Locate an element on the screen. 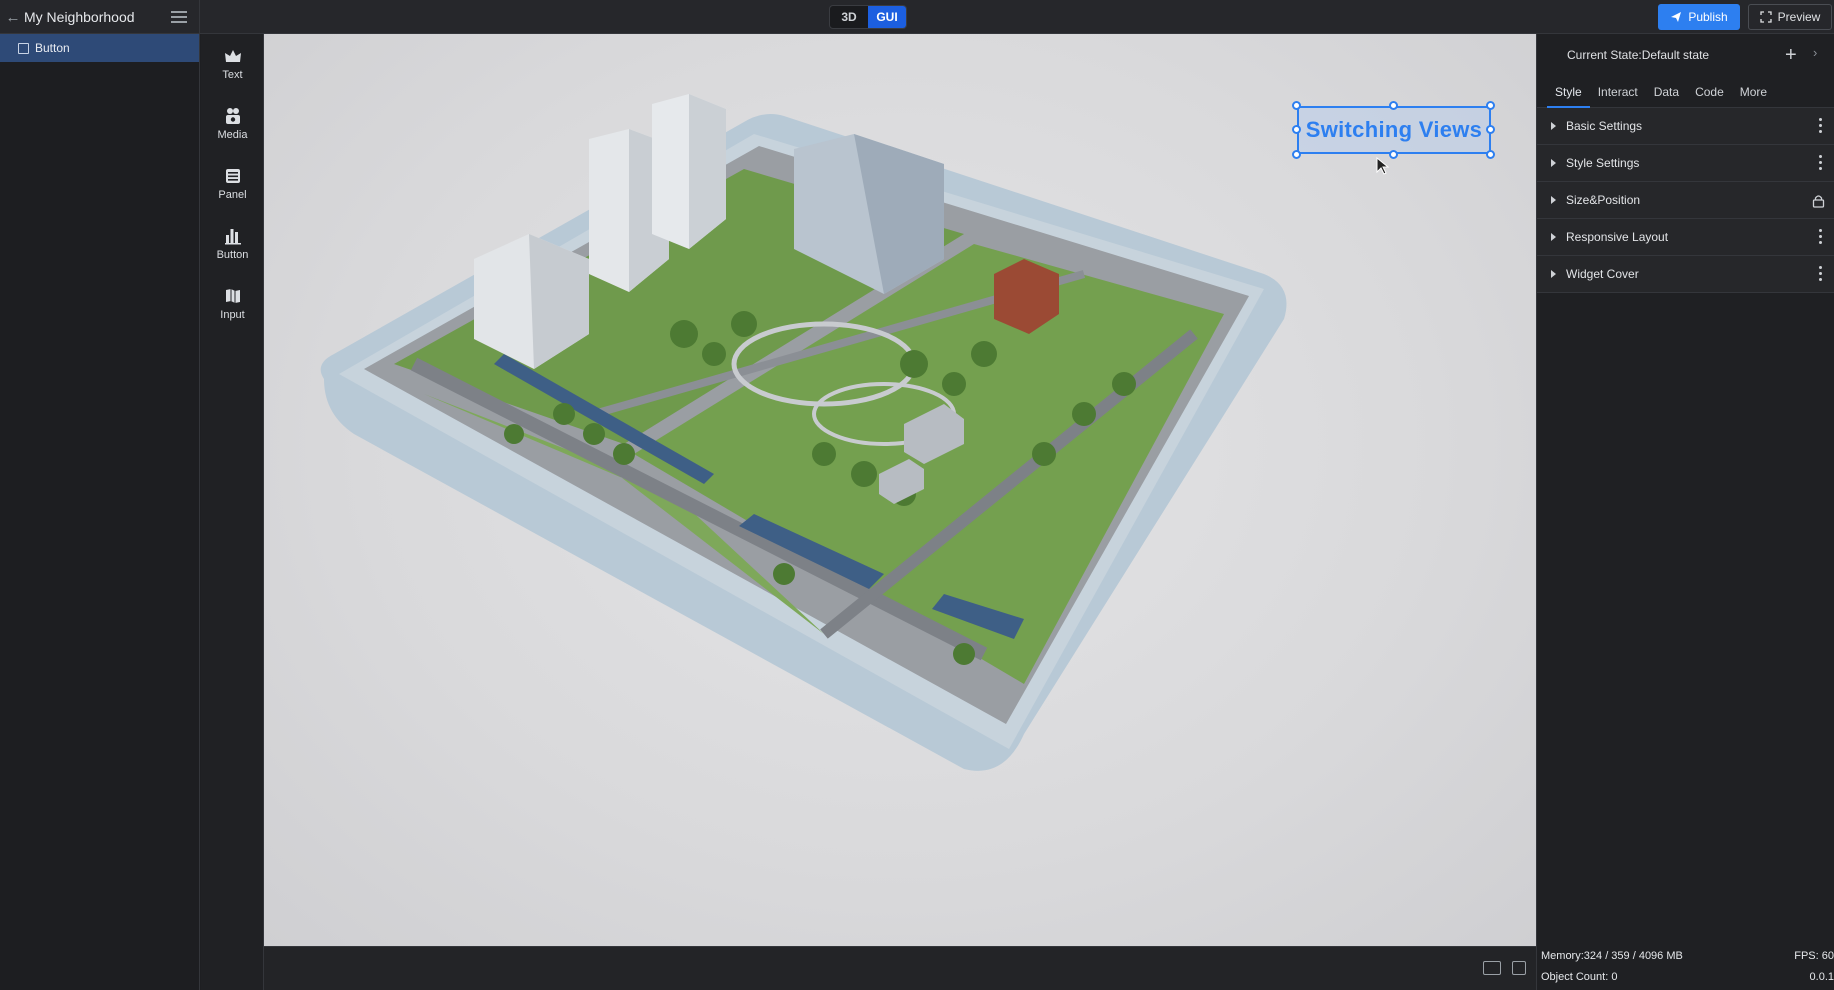 Image resolution: width=1834 pixels, height=990 pixels. button-widget-icon is located at coordinates (232, 237).